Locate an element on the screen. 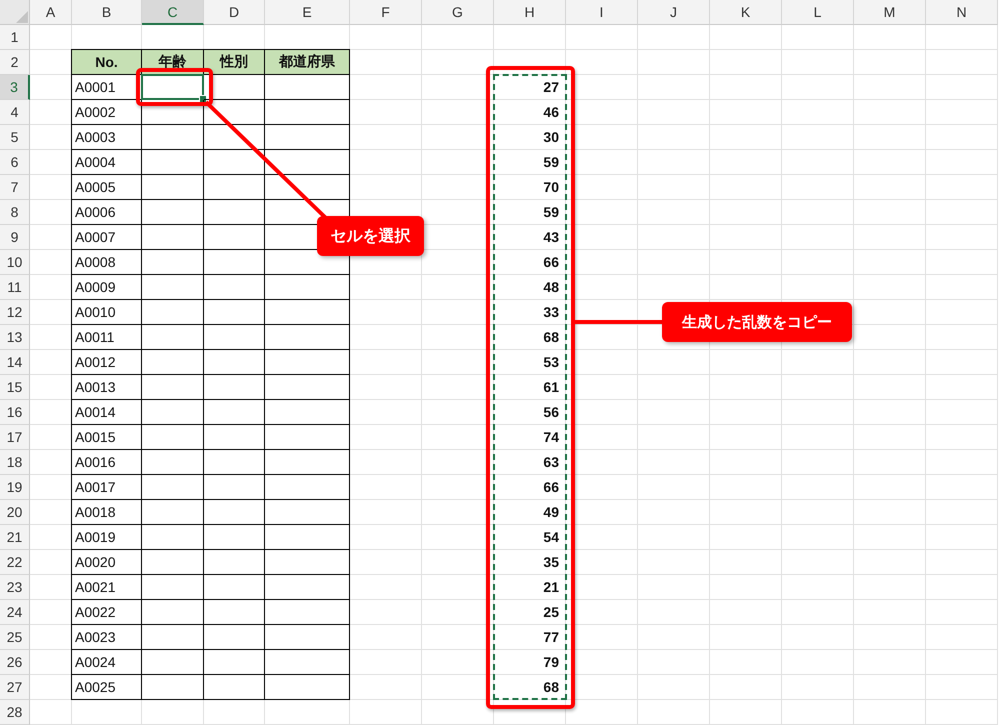  row-header: 23 is located at coordinates (15, 587).